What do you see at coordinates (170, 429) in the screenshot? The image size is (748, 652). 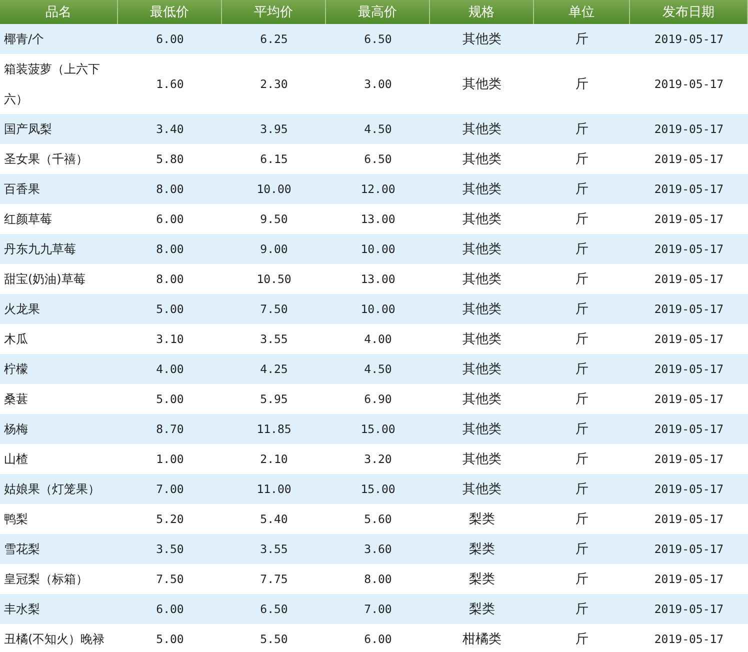 I see `table-cell: 8.70` at bounding box center [170, 429].